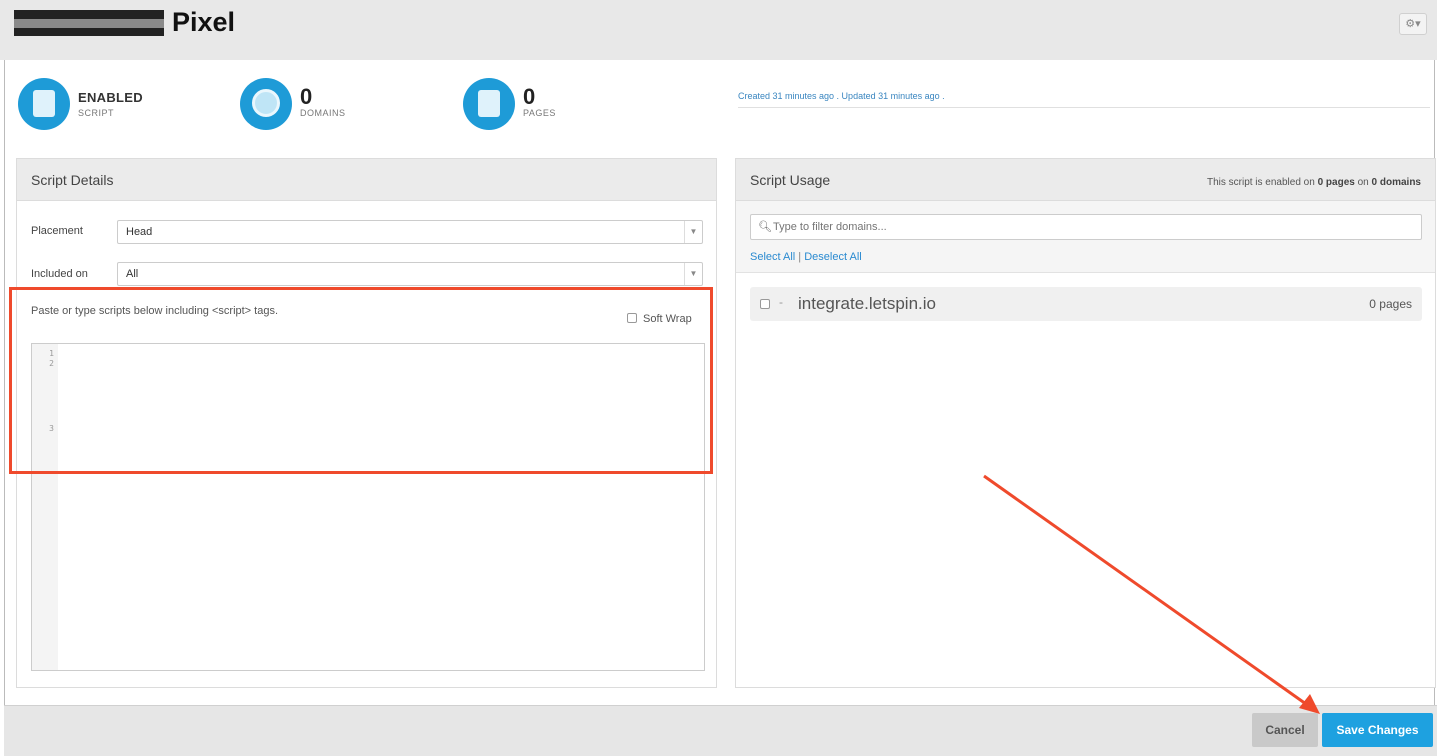 This screenshot has height=756, width=1437. What do you see at coordinates (361, 380) in the screenshot?
I see `annotation-highlight-box` at bounding box center [361, 380].